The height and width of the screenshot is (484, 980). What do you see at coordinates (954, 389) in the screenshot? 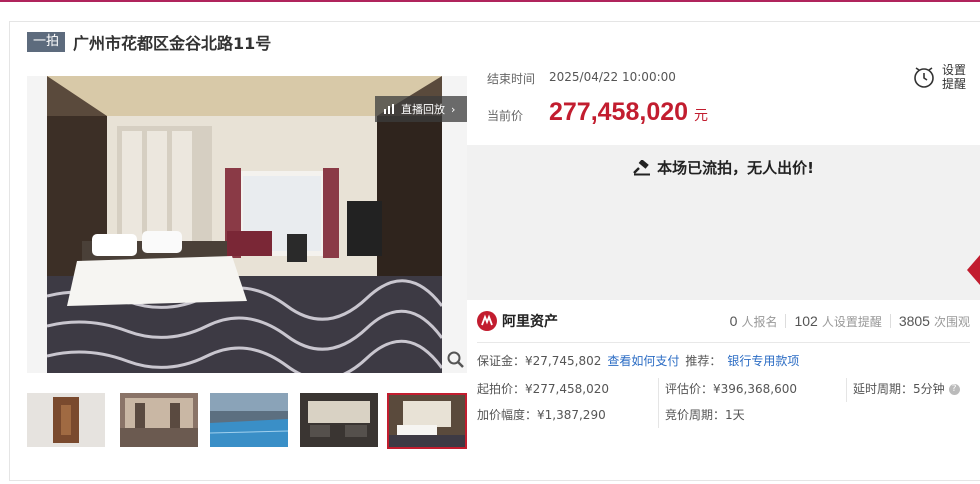
I see `help-icon: ?` at bounding box center [954, 389].